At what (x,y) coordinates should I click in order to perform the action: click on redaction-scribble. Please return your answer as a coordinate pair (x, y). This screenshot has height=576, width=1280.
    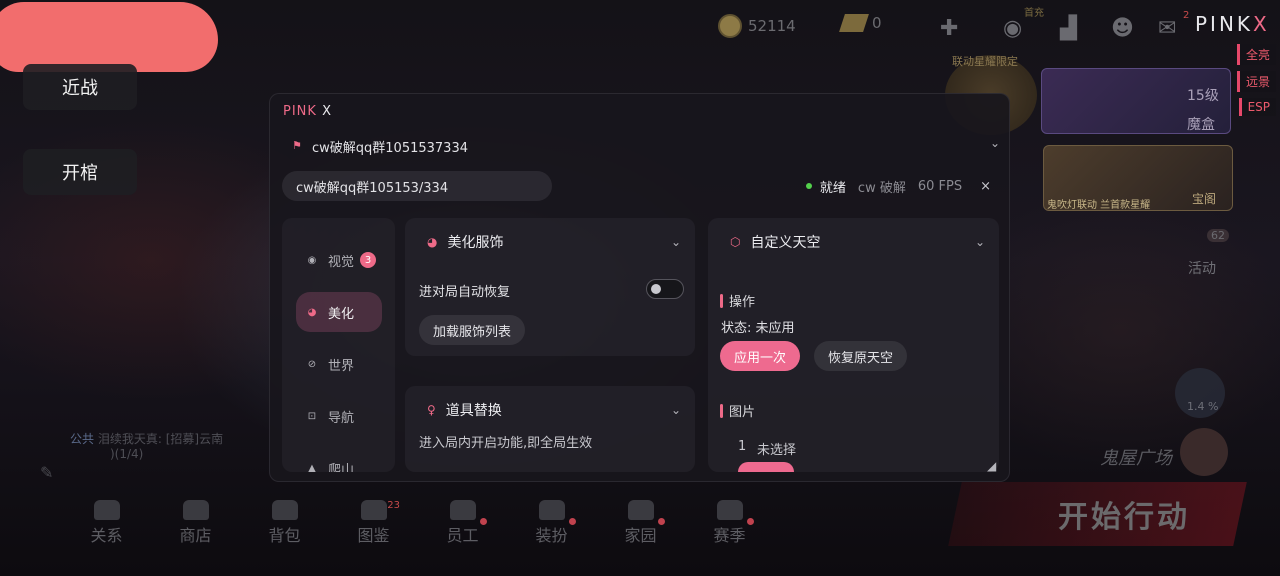
    Looking at the image, I should click on (109, 37).